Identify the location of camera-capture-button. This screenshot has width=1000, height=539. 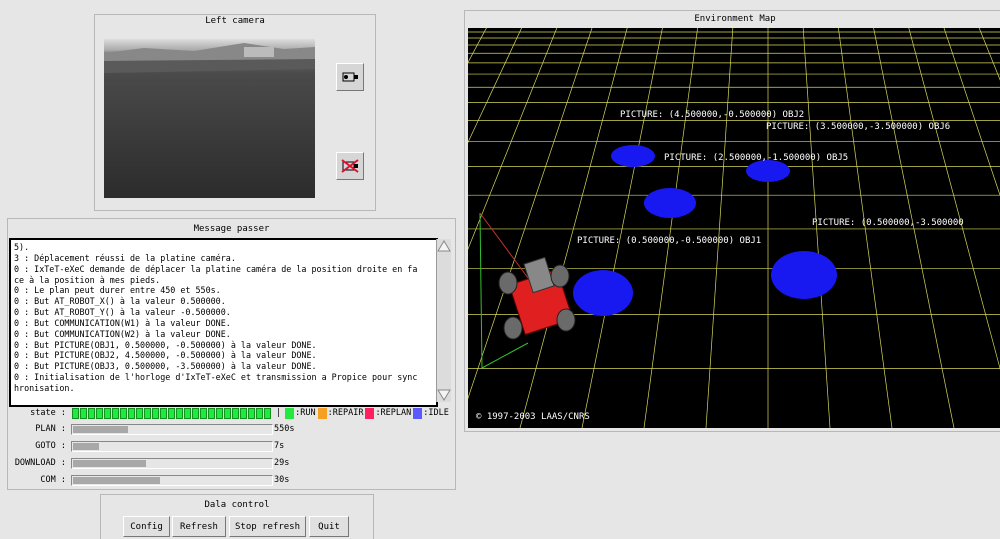
(350, 77).